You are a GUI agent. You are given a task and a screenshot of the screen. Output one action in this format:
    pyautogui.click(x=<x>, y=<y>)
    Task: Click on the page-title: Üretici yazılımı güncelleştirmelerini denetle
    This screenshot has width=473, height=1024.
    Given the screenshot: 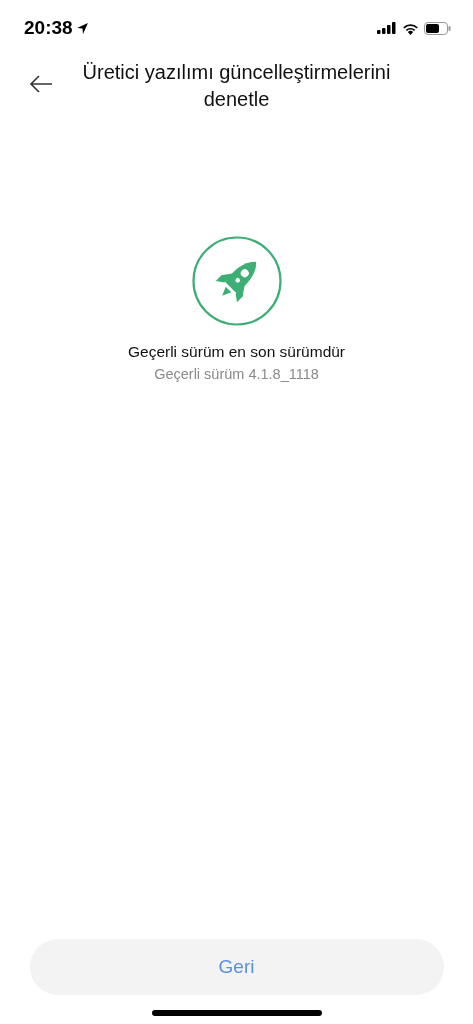 What is the action you would take?
    pyautogui.click(x=236, y=86)
    